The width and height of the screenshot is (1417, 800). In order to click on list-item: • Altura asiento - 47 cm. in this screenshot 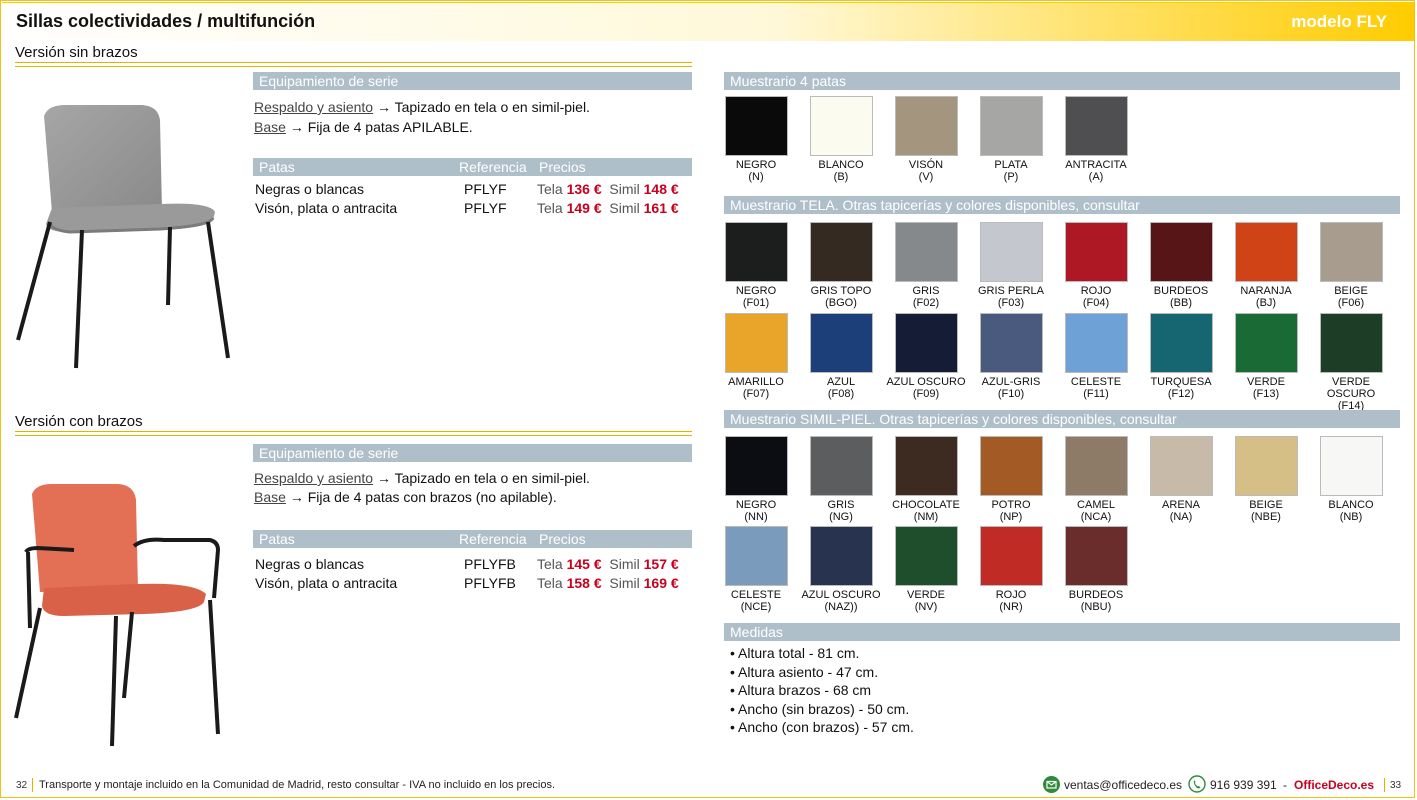, I will do `click(804, 671)`.